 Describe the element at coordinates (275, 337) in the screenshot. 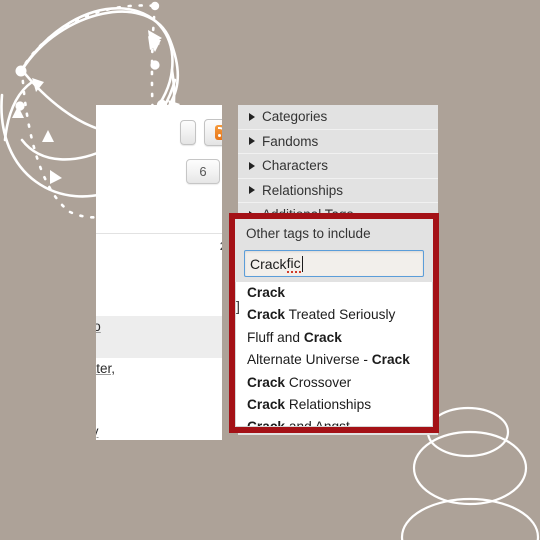

I see `suggestion-plain: Fluff and` at that location.